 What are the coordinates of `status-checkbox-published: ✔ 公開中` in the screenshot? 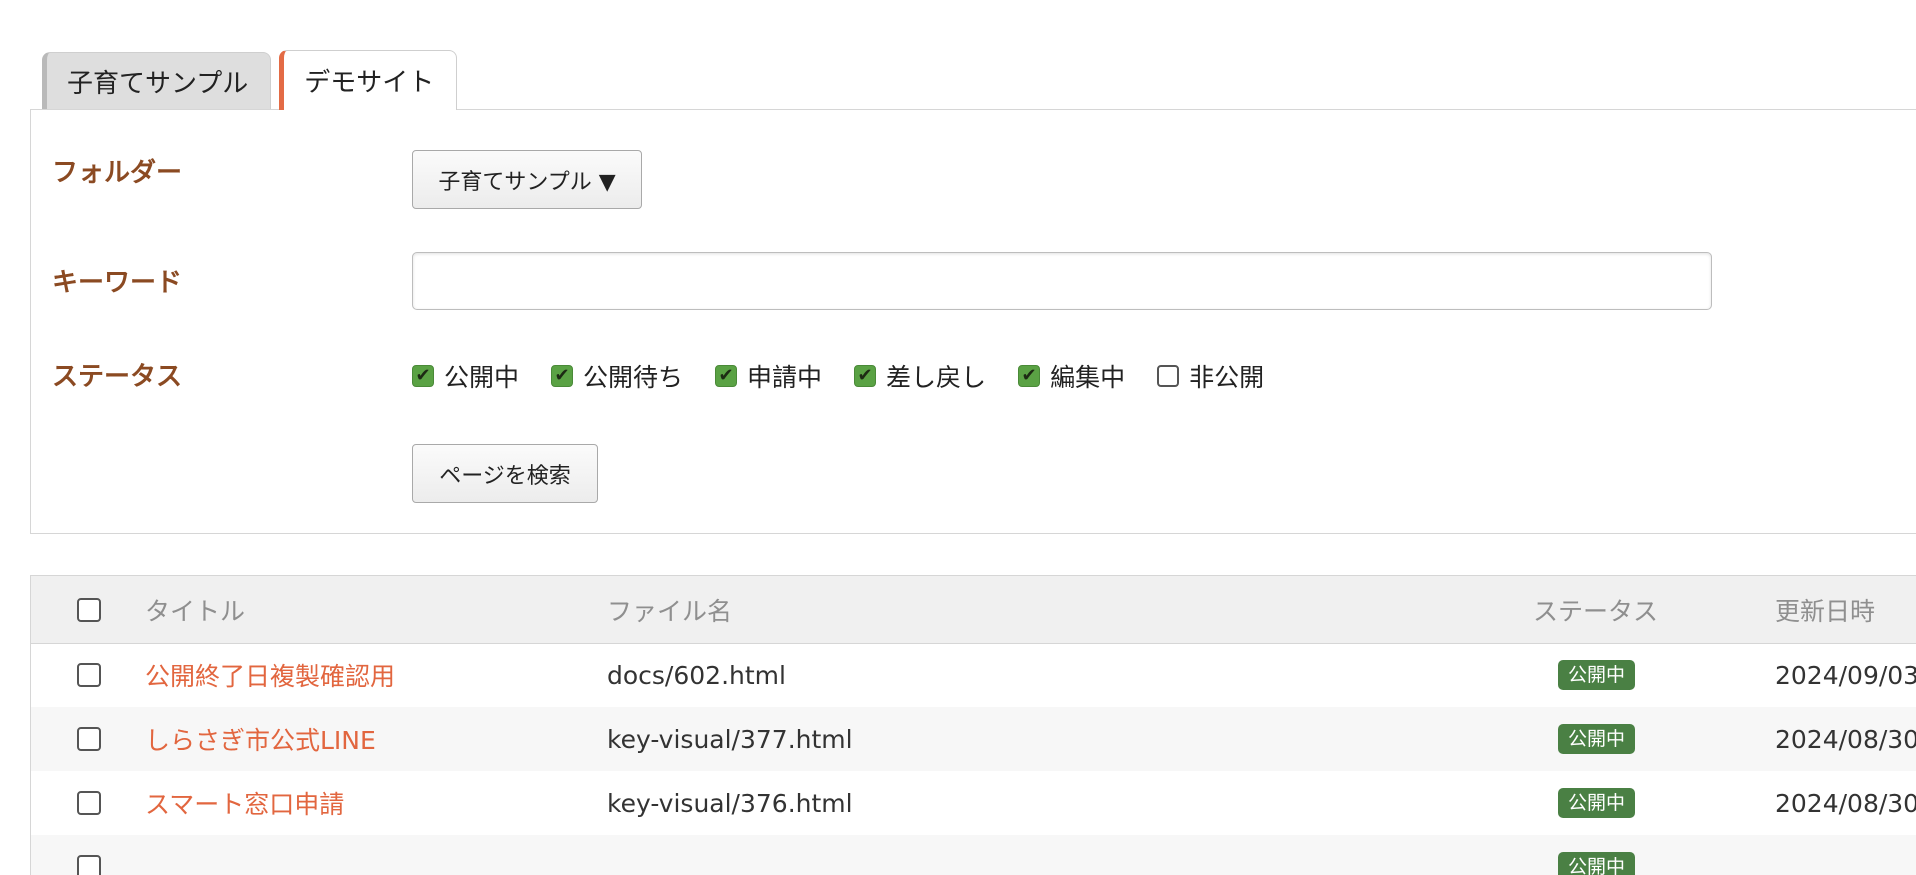 It's located at (465, 376).